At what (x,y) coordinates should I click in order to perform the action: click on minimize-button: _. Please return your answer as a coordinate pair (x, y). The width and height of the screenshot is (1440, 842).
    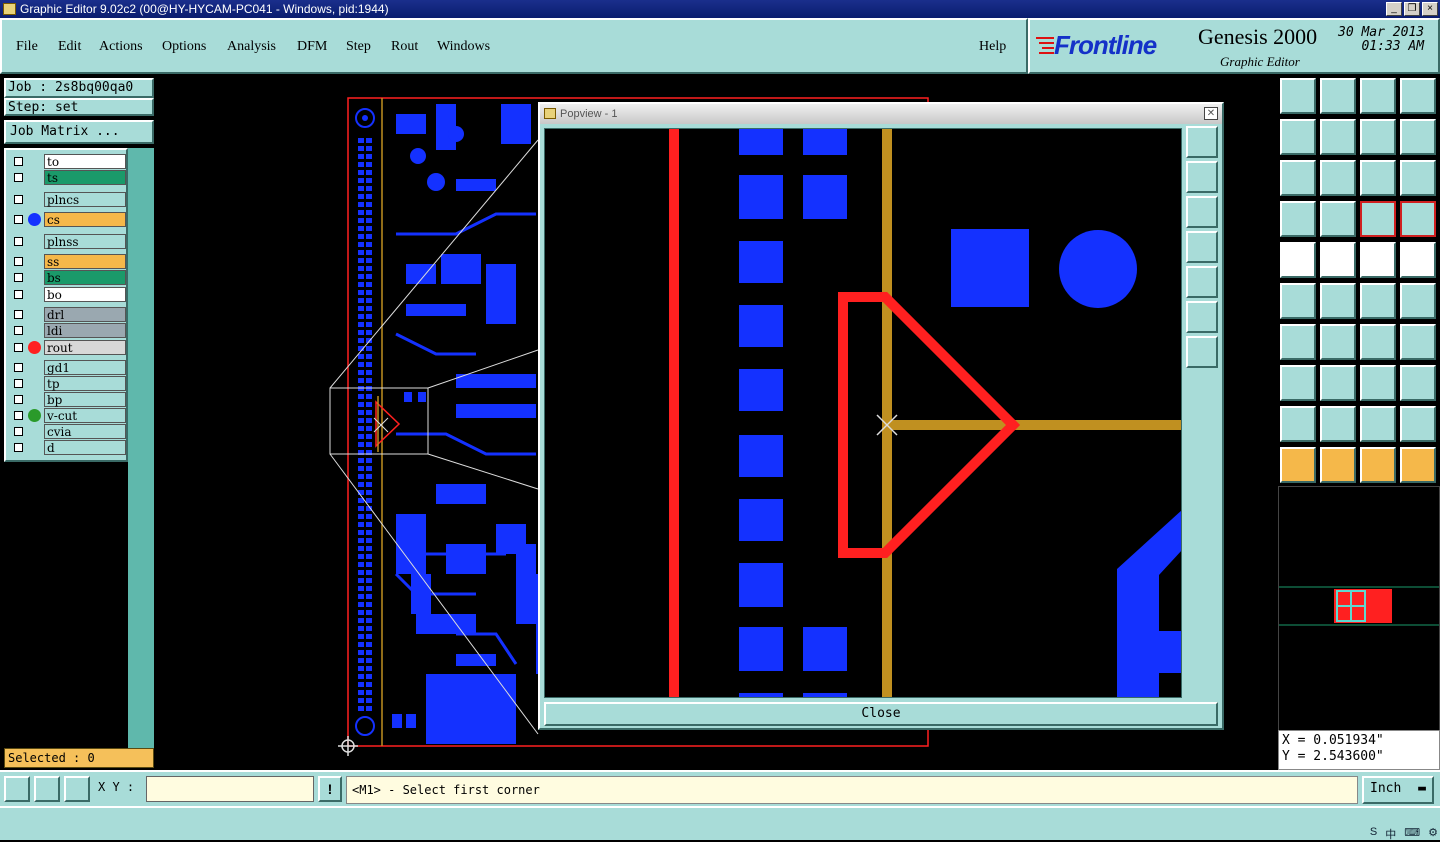
    Looking at the image, I should click on (1394, 9).